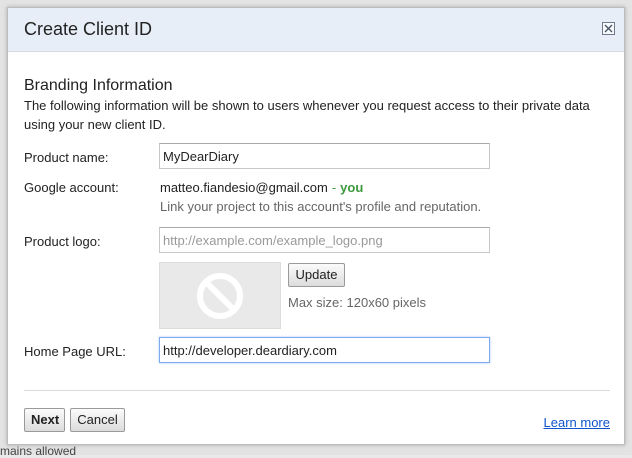 The height and width of the screenshot is (458, 632). Describe the element at coordinates (244, 187) in the screenshot. I see `google-account-email: matteo.fiandesio@gmail.com` at that location.